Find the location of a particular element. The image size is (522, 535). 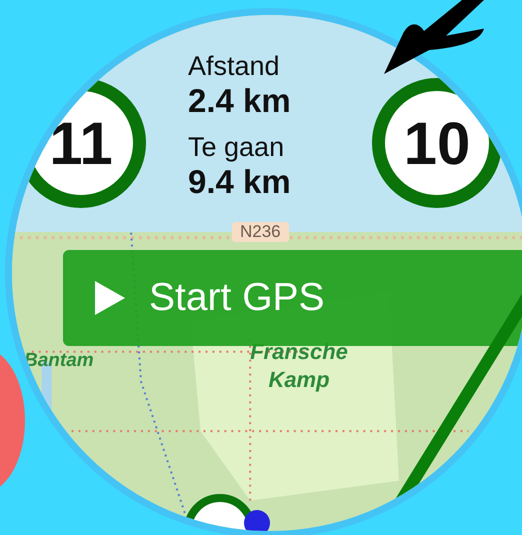

stat-value: 9.4 km is located at coordinates (240, 182).